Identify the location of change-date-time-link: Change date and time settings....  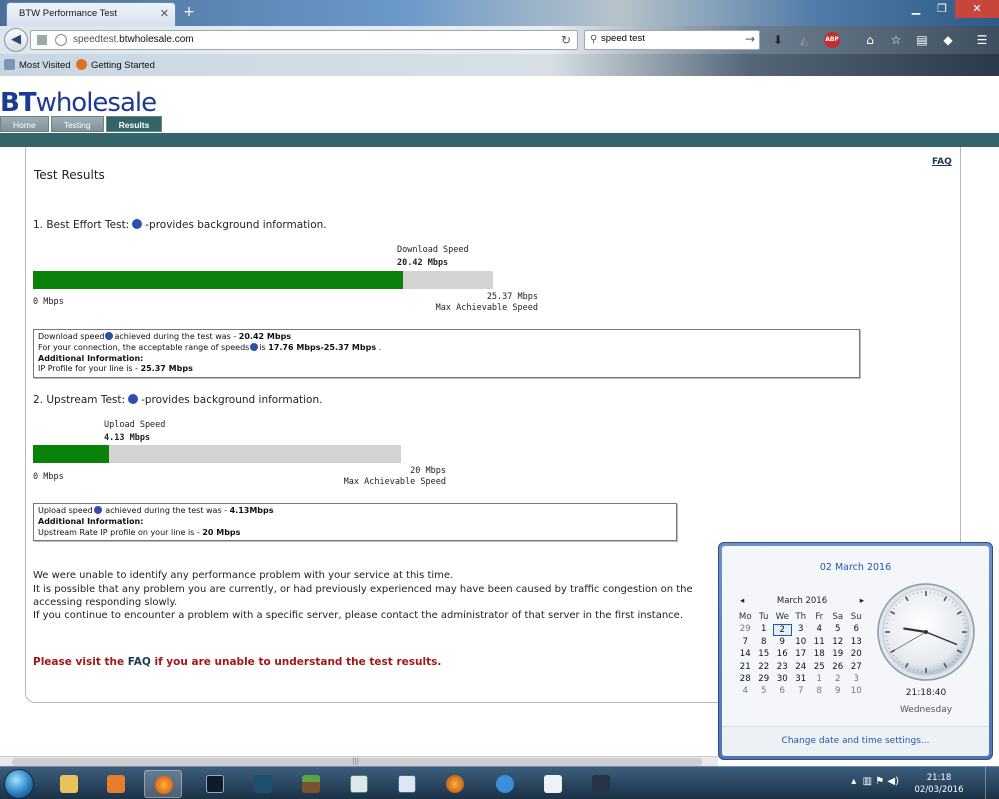
(855, 741).